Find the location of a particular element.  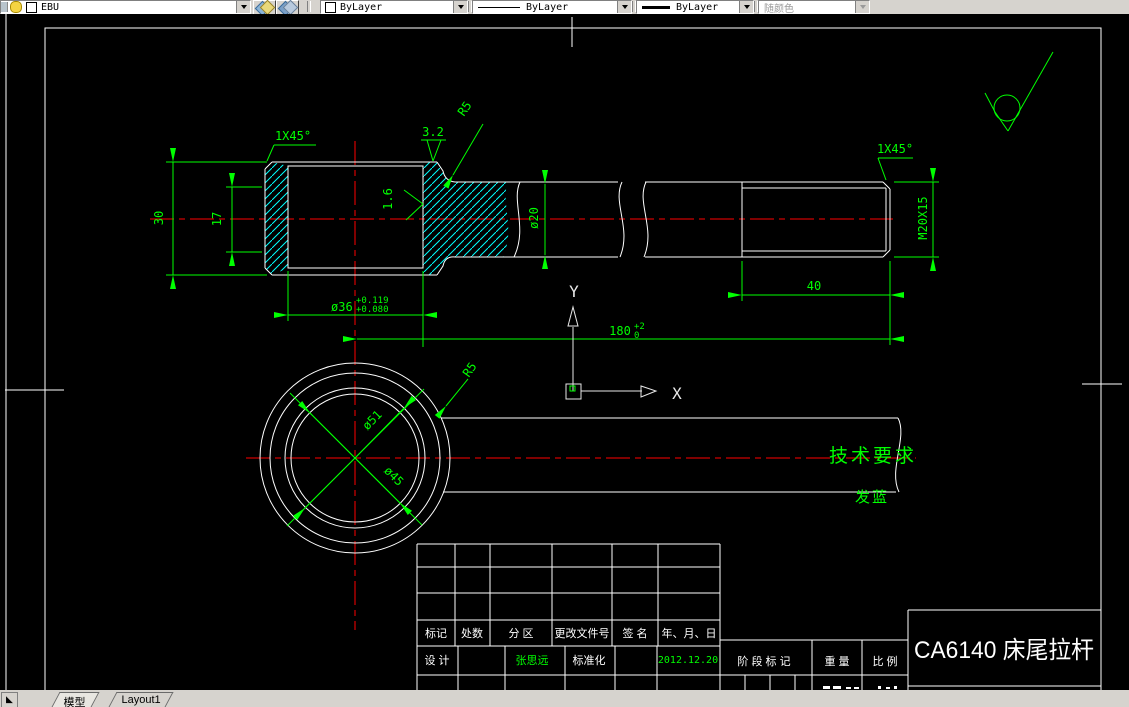

color-combobox: ByLayer is located at coordinates (394, 7).